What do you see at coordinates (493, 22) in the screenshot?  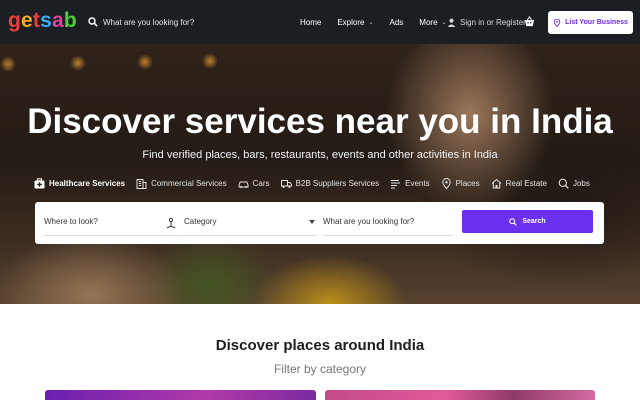 I see `sign-in-label: Sign in or Register` at bounding box center [493, 22].